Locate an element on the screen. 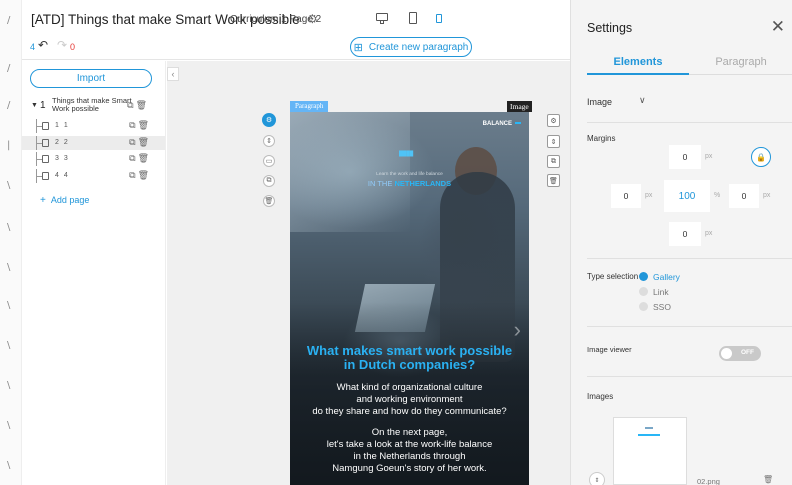  undo-icon: ↶ is located at coordinates (43, 45).